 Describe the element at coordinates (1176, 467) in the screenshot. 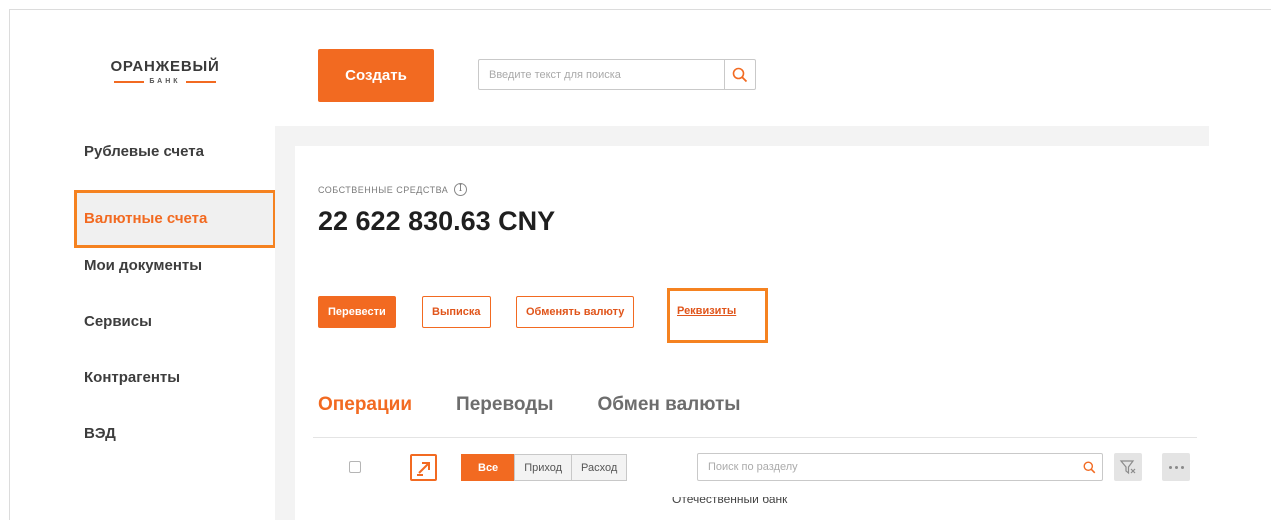

I see `more-icon` at that location.